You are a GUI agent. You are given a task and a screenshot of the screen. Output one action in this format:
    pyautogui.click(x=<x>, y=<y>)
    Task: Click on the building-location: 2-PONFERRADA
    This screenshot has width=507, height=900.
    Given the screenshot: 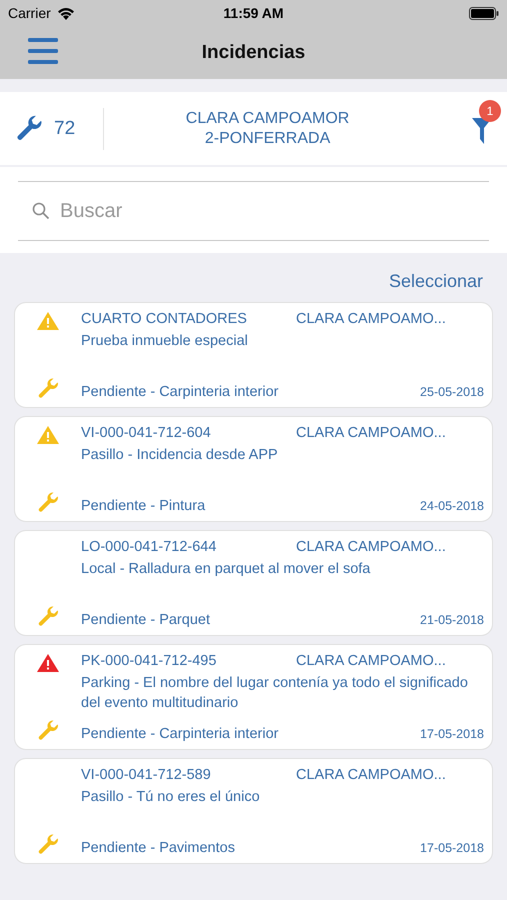 What is the action you would take?
    pyautogui.click(x=267, y=138)
    